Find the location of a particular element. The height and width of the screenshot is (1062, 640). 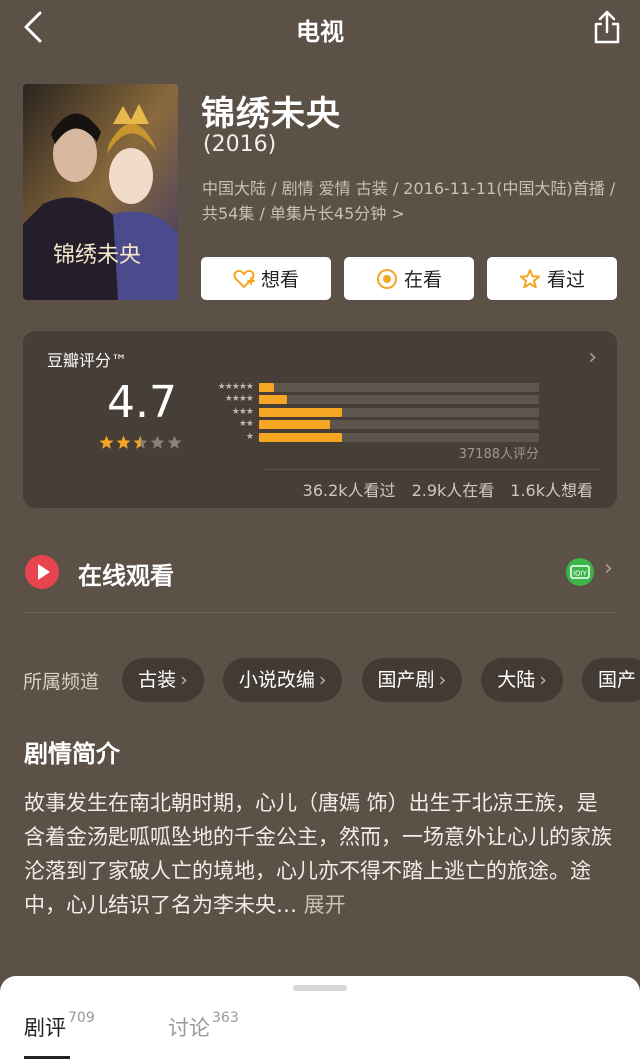

synopsis-title: 剧情简介 is located at coordinates (72, 754).